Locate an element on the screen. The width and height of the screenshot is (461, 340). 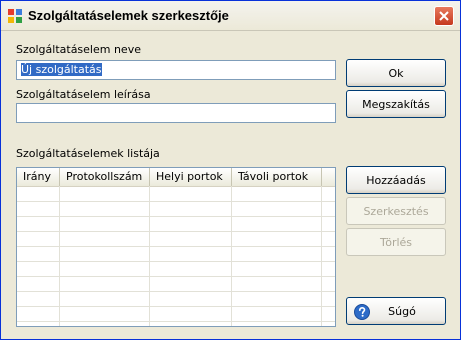
help-button: Súgó is located at coordinates (396, 311).